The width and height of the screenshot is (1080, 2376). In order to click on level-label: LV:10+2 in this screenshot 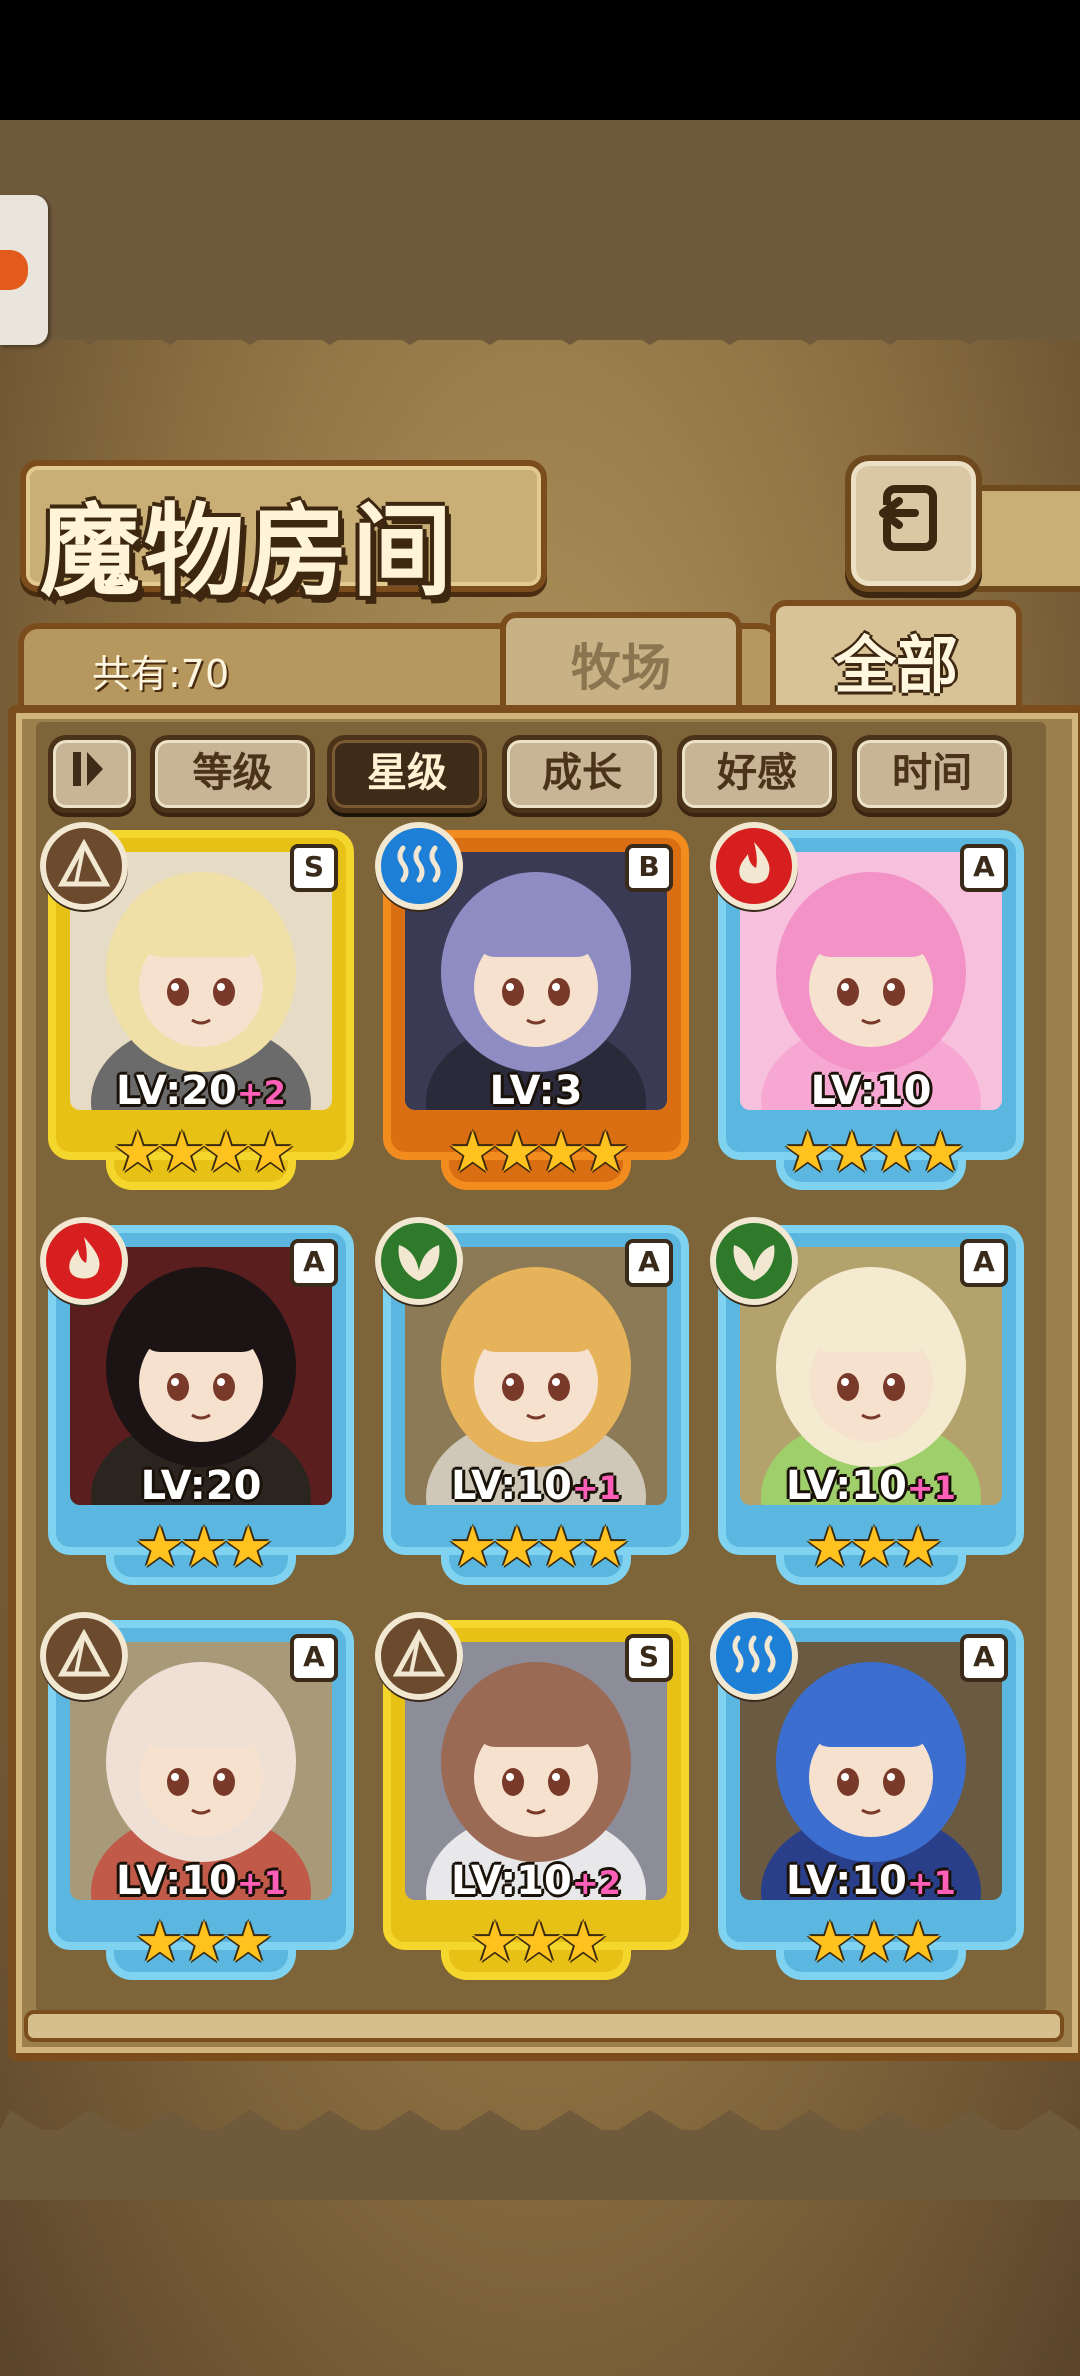, I will do `click(536, 1881)`.